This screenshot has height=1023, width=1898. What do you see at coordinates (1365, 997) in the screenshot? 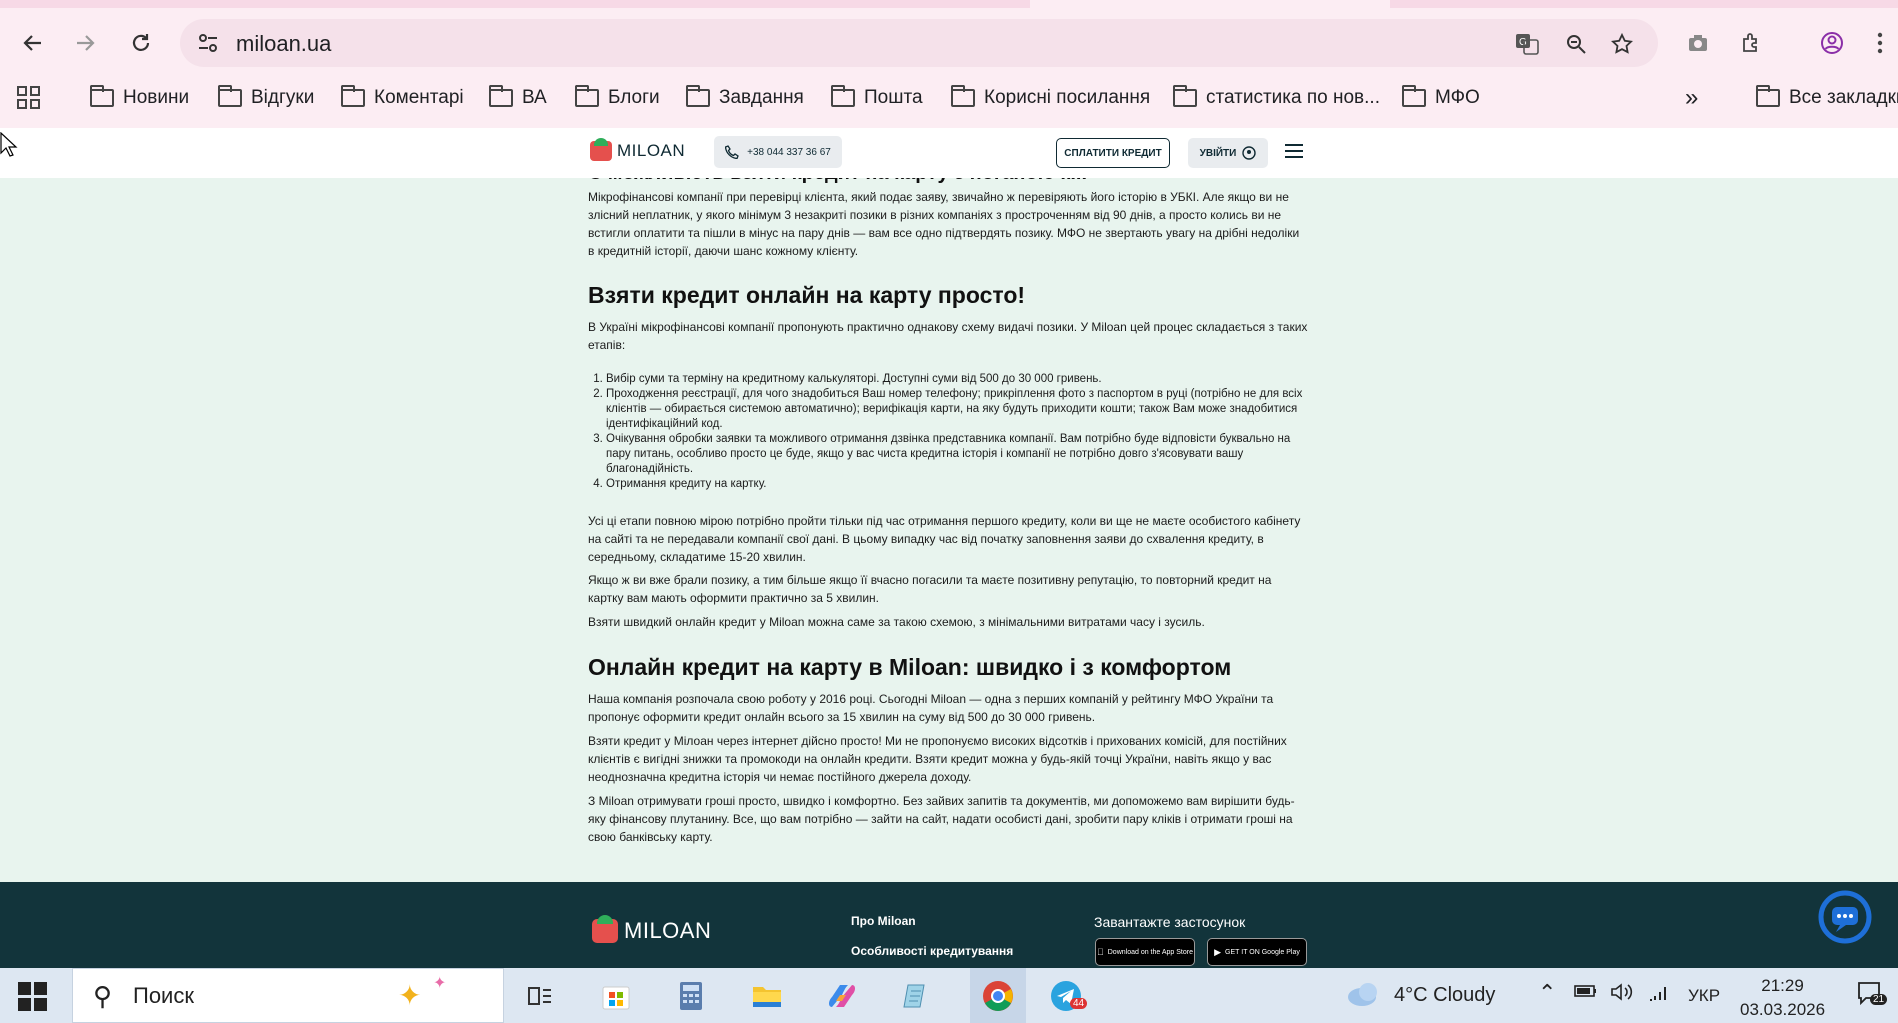
I see `weather-cloud-icon` at bounding box center [1365, 997].